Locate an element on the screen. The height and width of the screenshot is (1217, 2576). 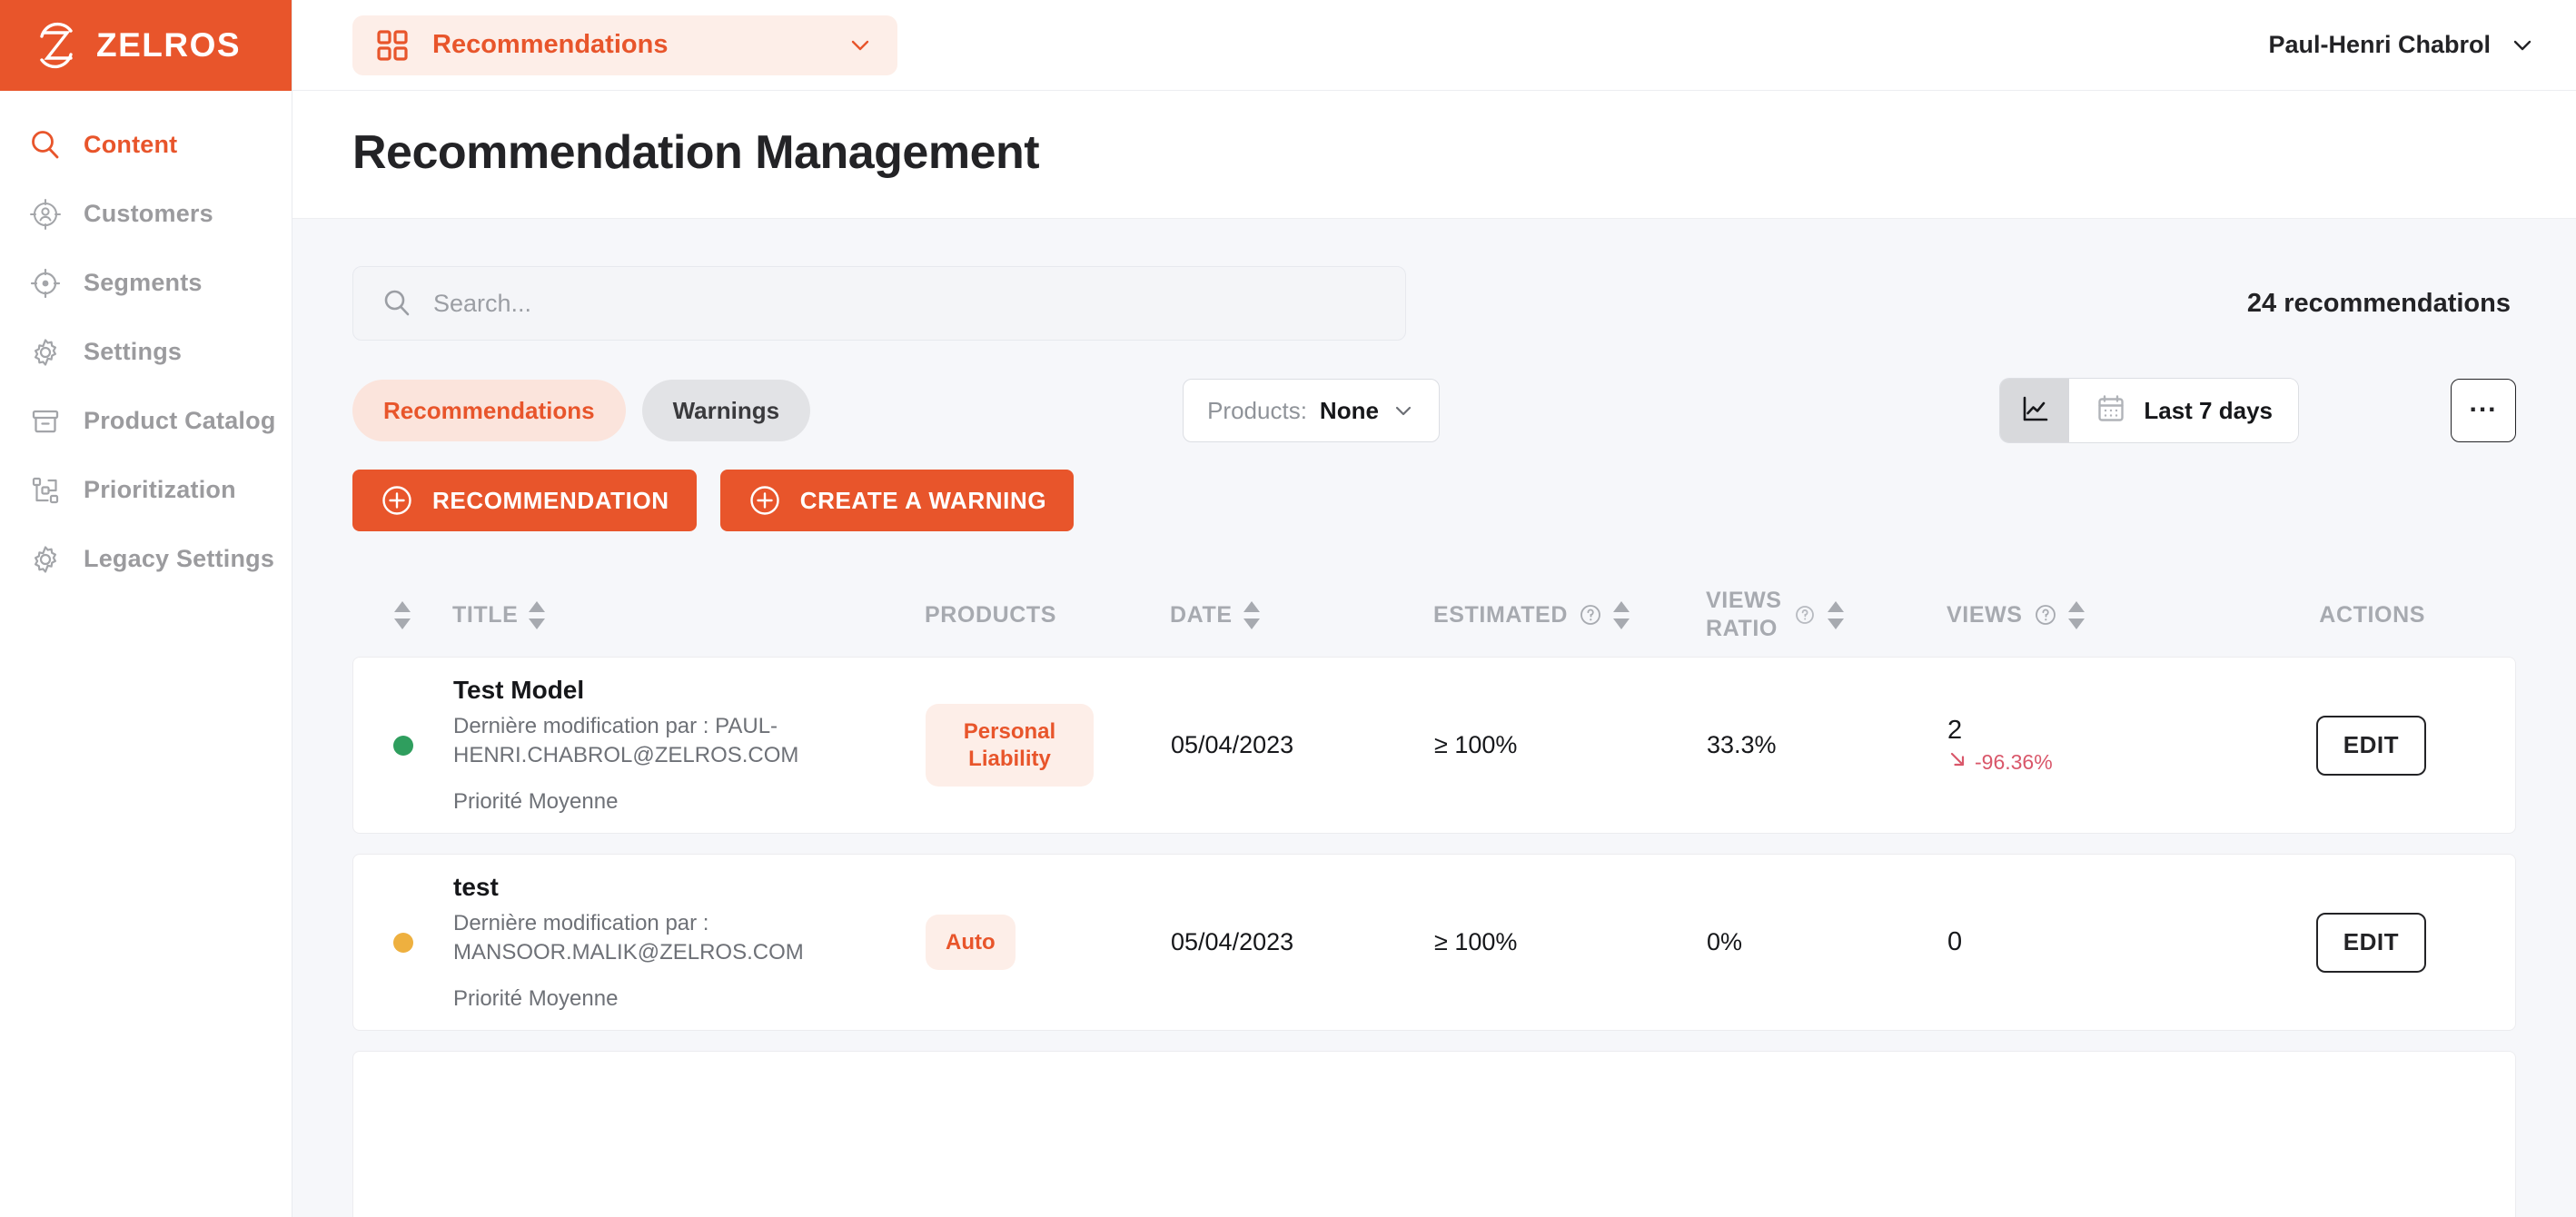
actions-row: RECOMMENDATION CREATE A WARNING is located at coordinates (1434, 500).